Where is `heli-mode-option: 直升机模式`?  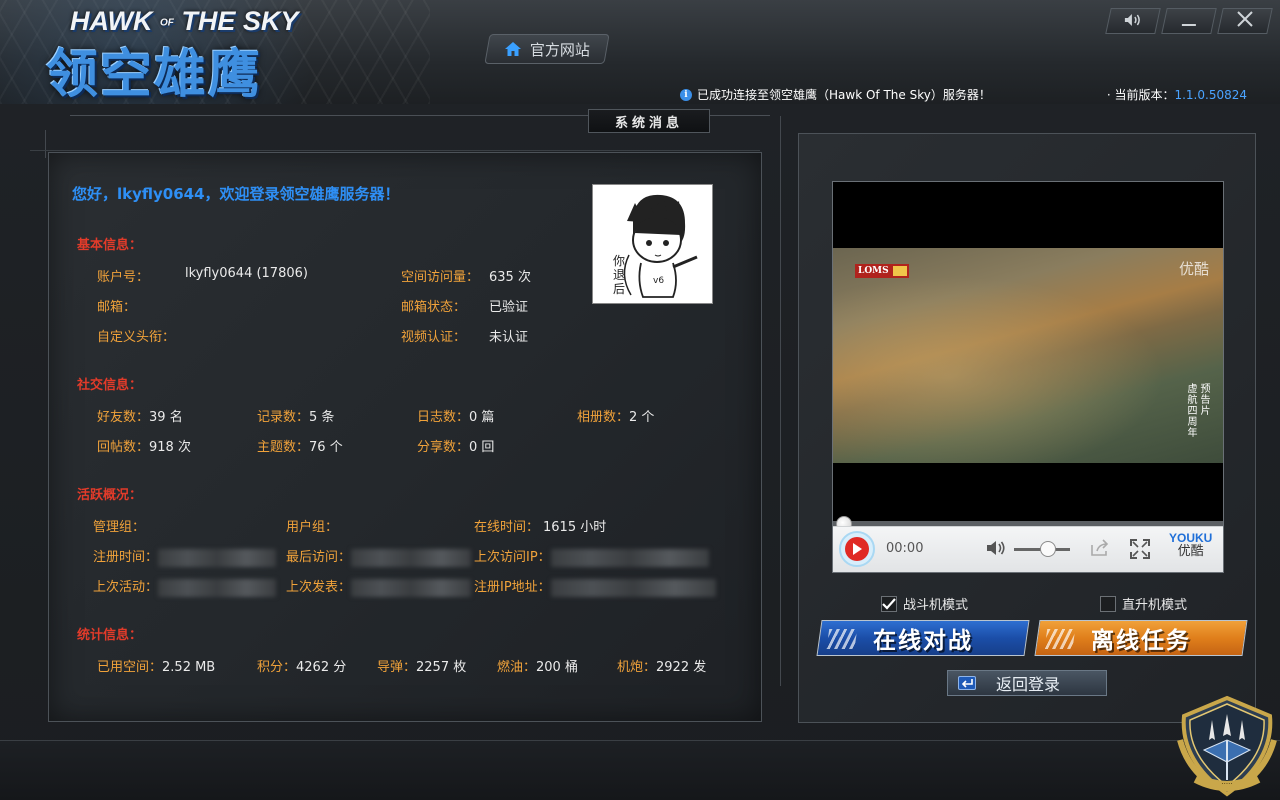 heli-mode-option: 直升机模式 is located at coordinates (1143, 603).